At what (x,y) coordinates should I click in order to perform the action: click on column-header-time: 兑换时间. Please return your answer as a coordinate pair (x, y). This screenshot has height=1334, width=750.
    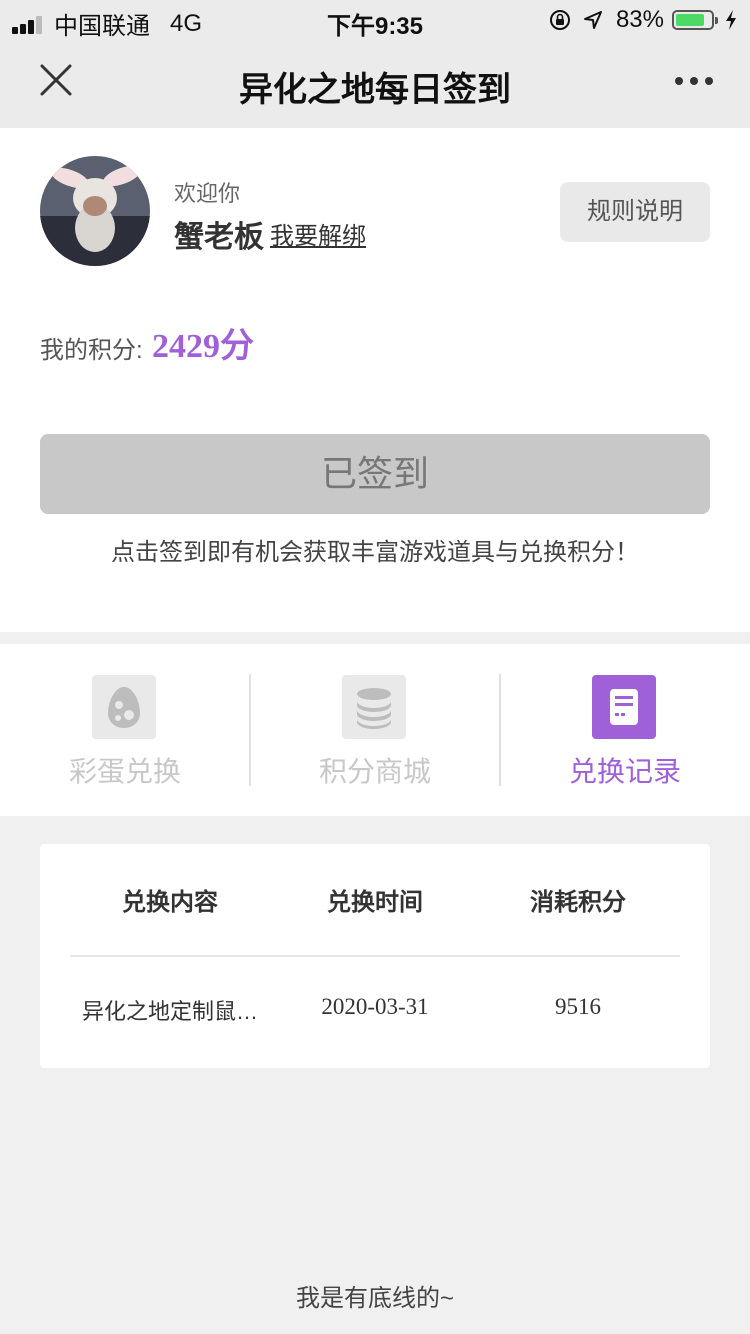
    Looking at the image, I should click on (375, 902).